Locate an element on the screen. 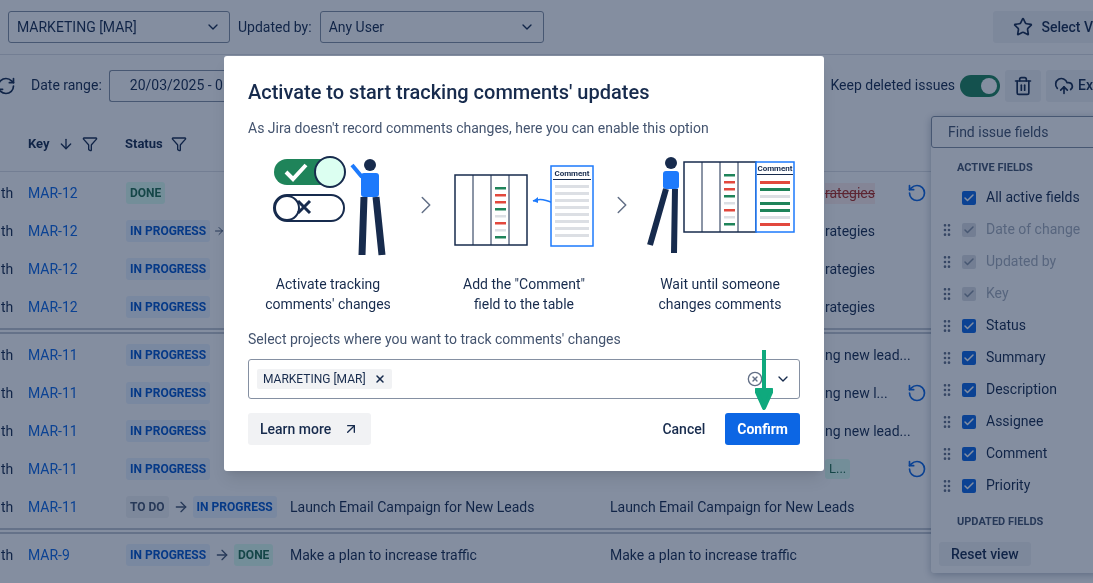 Image resolution: width=1093 pixels, height=583 pixels. refresh-icon is located at coordinates (8, 85).